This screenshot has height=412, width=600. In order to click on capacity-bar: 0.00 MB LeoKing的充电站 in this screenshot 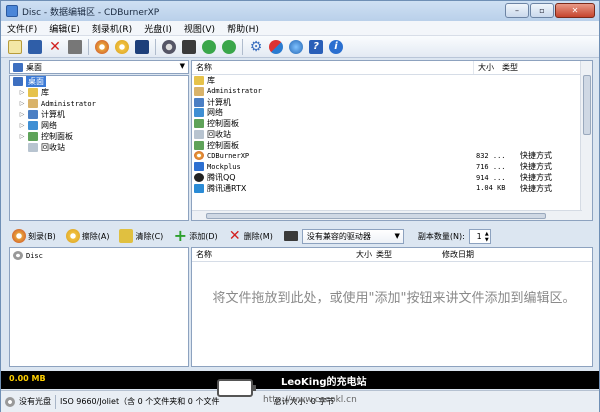, I will do `click(300, 380)`.